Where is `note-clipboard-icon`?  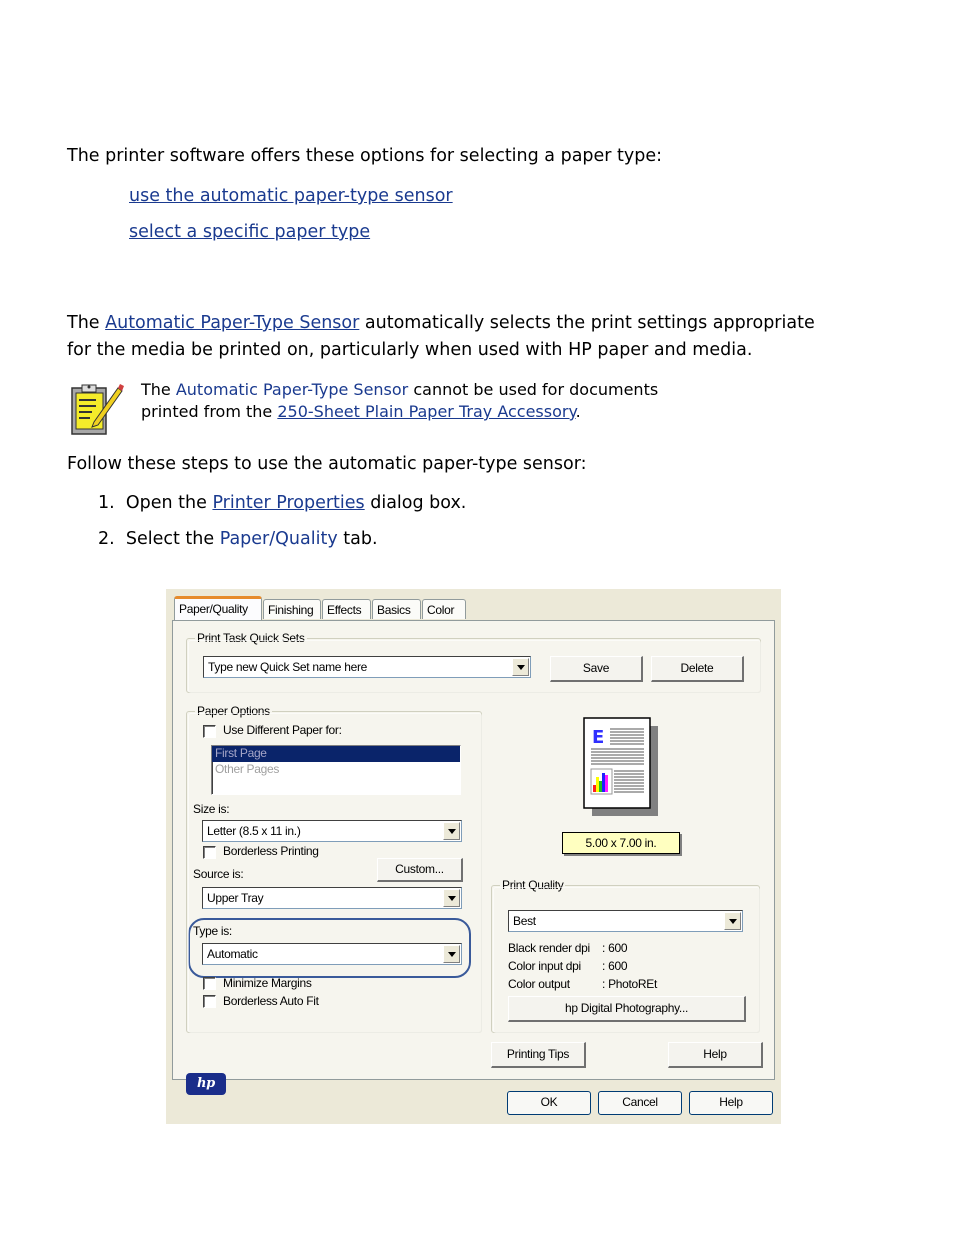 note-clipboard-icon is located at coordinates (98, 409).